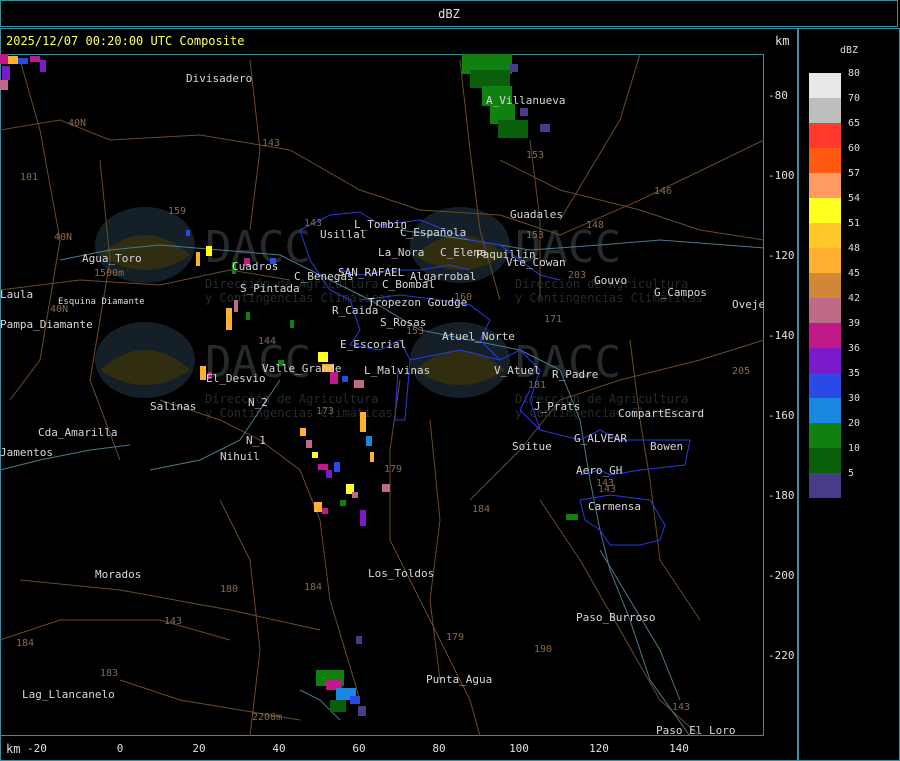  I want to click on svg-text: El_Desvio, so click(236, 378).